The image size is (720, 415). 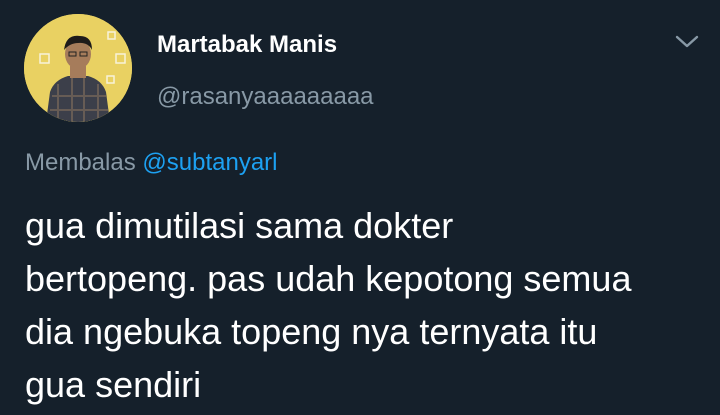 I want to click on user-handle: @rasanyaaaaaaaaa, so click(x=265, y=97).